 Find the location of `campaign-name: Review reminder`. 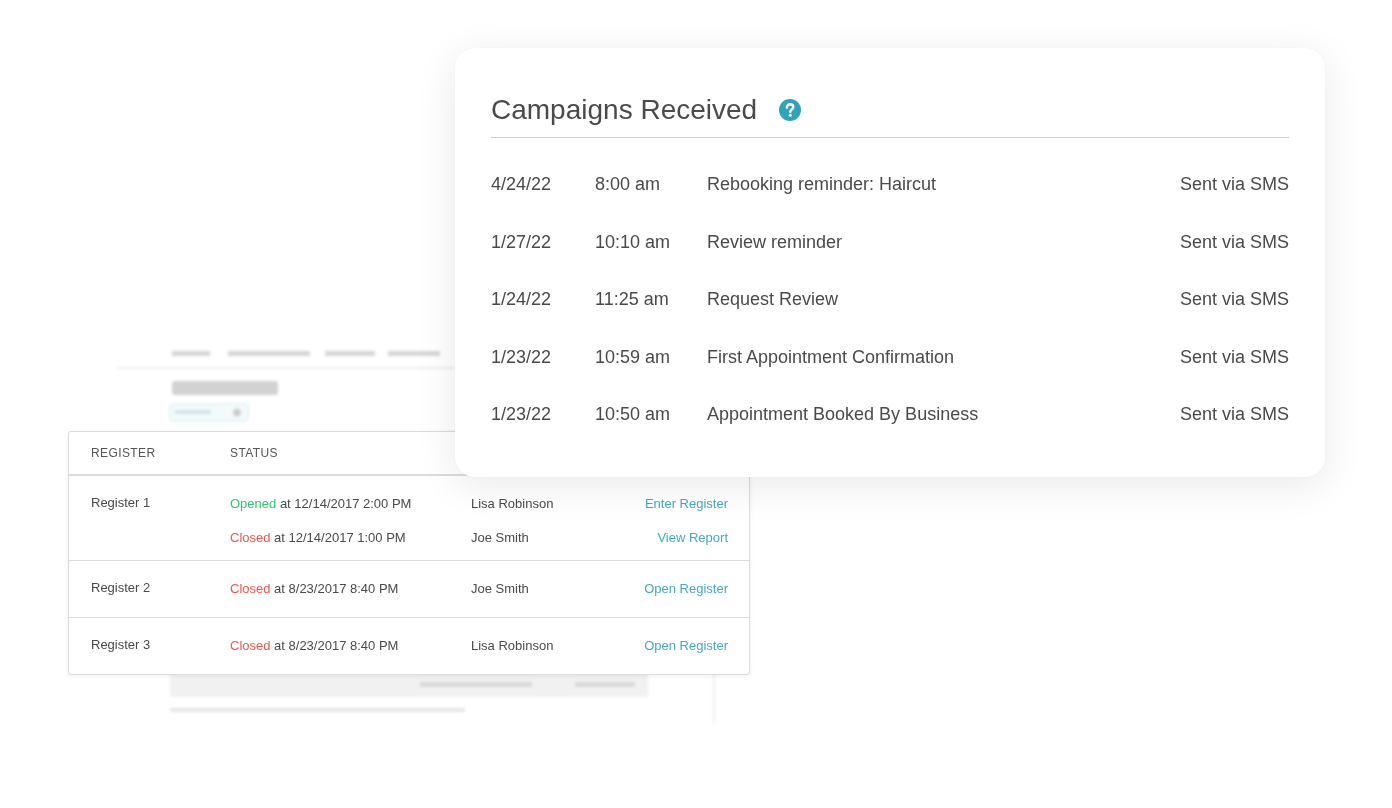

campaign-name: Review reminder is located at coordinates (775, 242).